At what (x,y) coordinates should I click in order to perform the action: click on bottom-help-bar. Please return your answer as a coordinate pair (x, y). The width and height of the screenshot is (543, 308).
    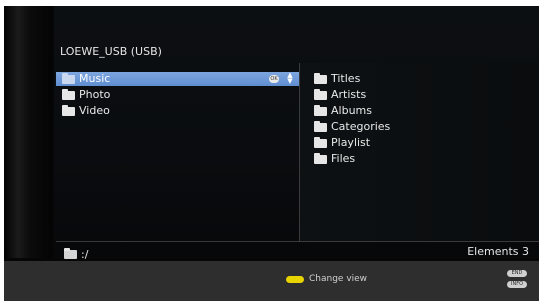
    Looking at the image, I should click on (271, 281).